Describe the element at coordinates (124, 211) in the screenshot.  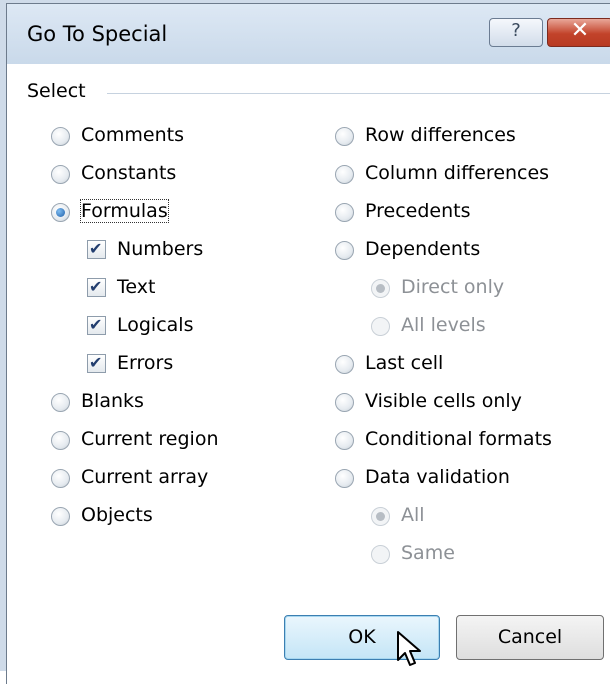
I see `option-label: Formulas` at that location.